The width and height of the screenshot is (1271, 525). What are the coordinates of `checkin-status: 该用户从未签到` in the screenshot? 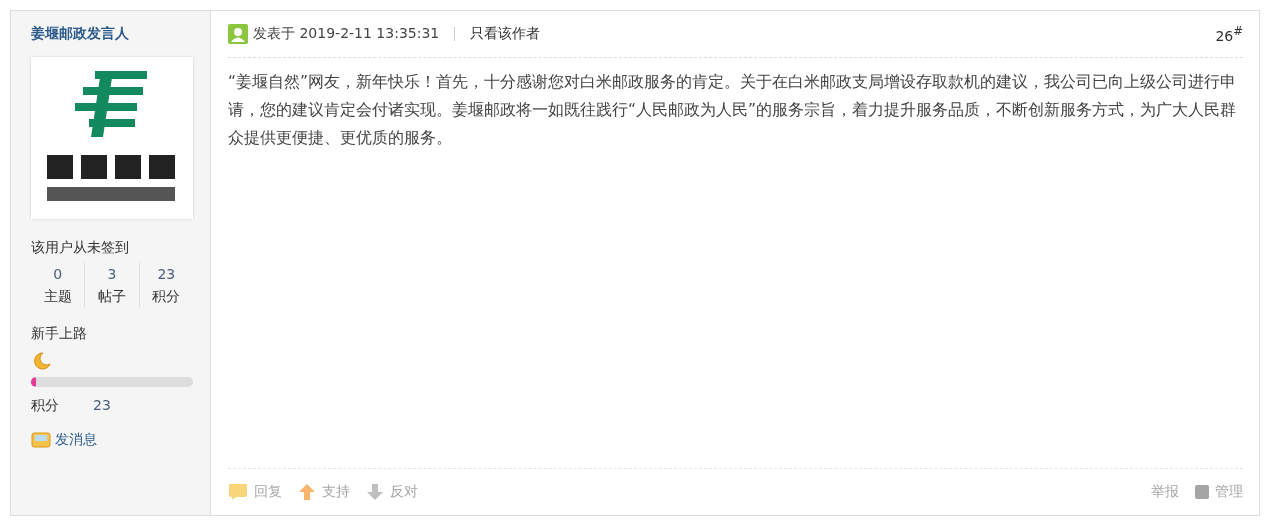 It's located at (80, 248).